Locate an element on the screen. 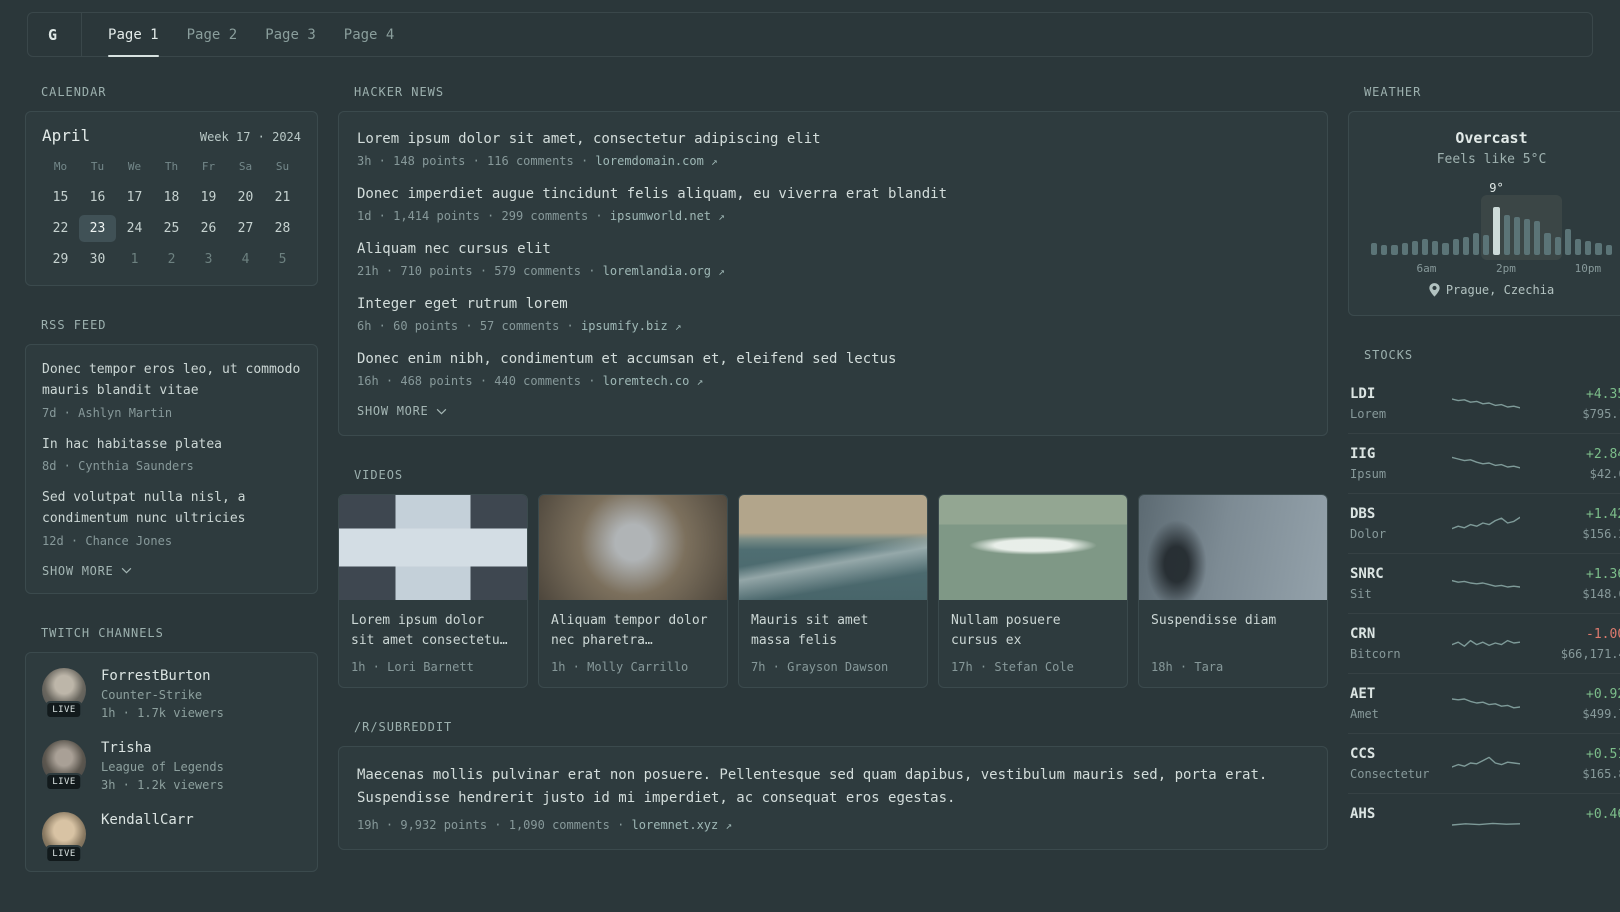 This screenshot has height=912, width=1620. stock-row: DBS Dolor +1.42% $156.28 is located at coordinates (1484, 523).